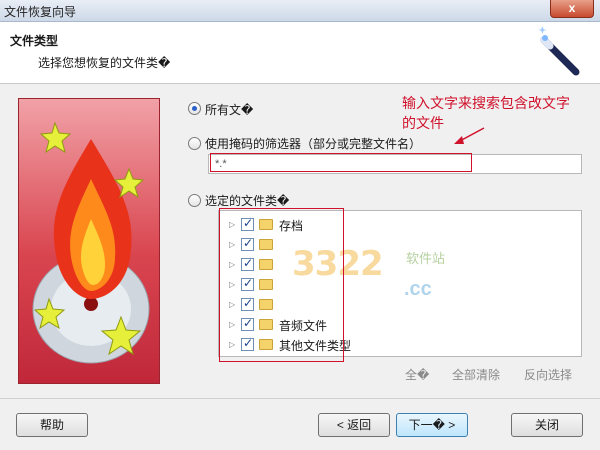  I want to click on page-title: 文件类型, so click(34, 41).